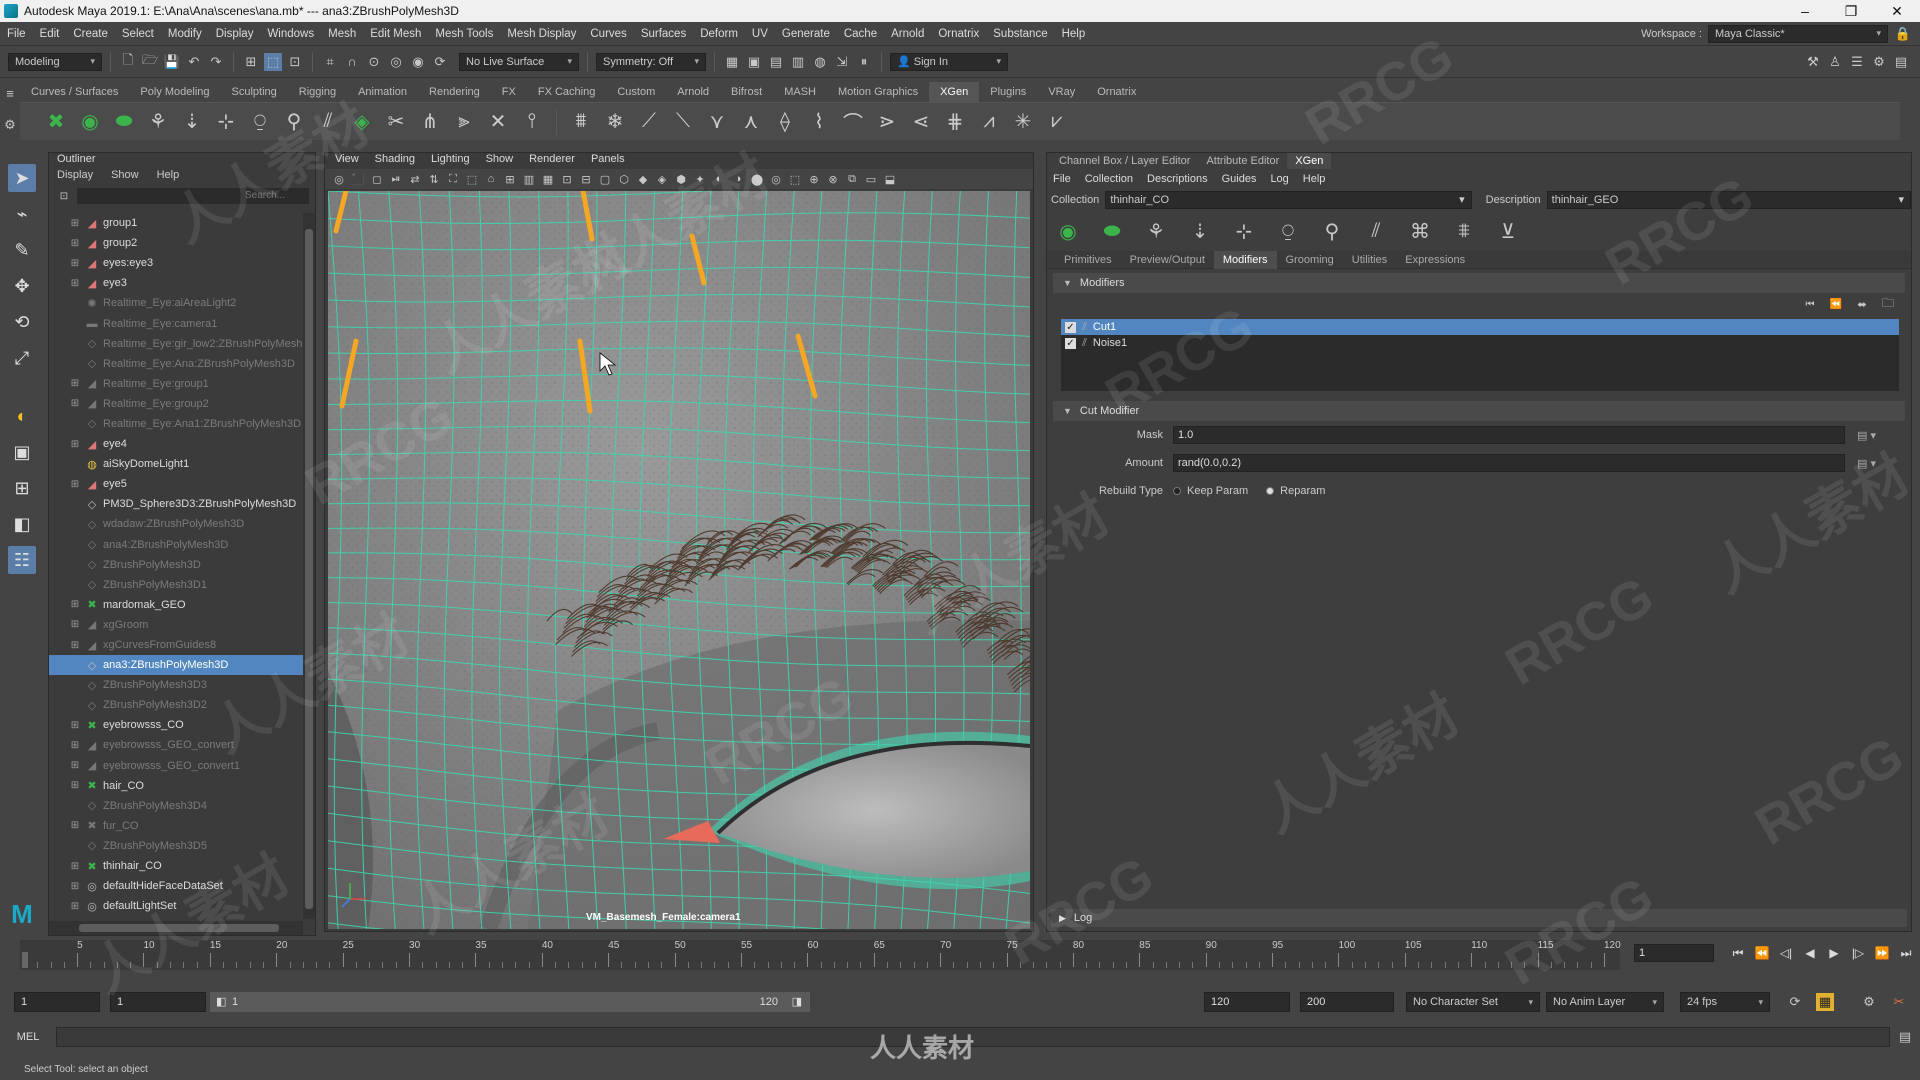  What do you see at coordinates (10, 93) in the screenshot?
I see `shelf-menu-icon: ≡` at bounding box center [10, 93].